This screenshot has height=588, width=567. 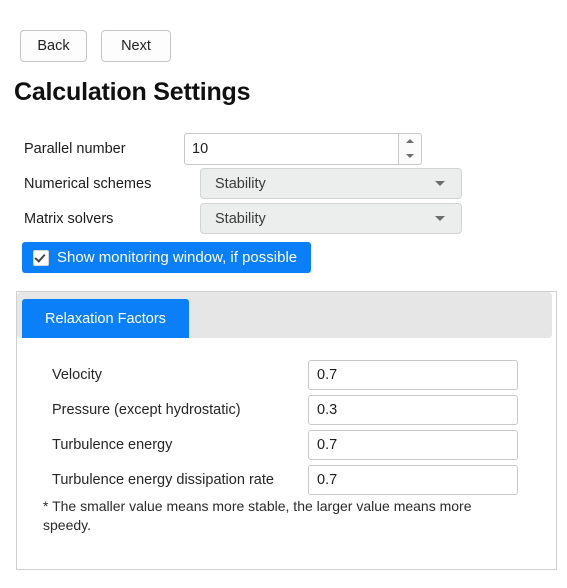 What do you see at coordinates (95, 46) in the screenshot?
I see `nav-button-bar: Back Next` at bounding box center [95, 46].